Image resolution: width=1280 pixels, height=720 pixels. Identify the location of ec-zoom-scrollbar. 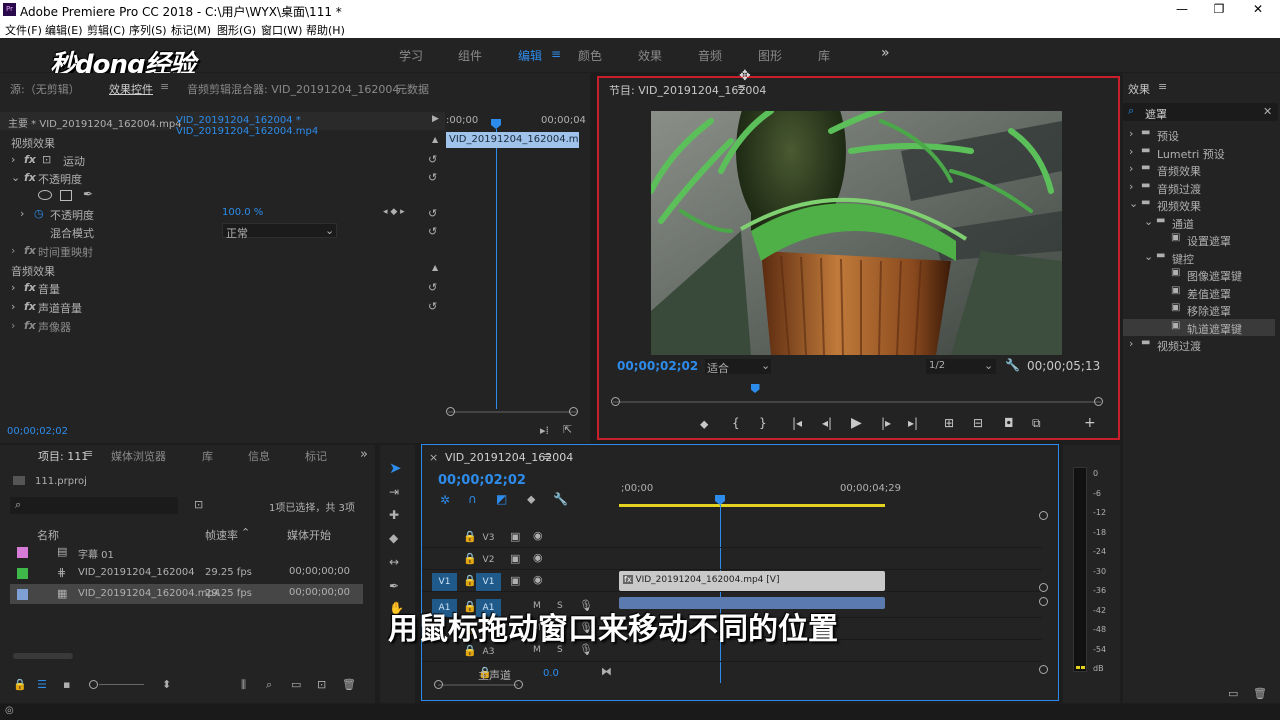
(513, 412).